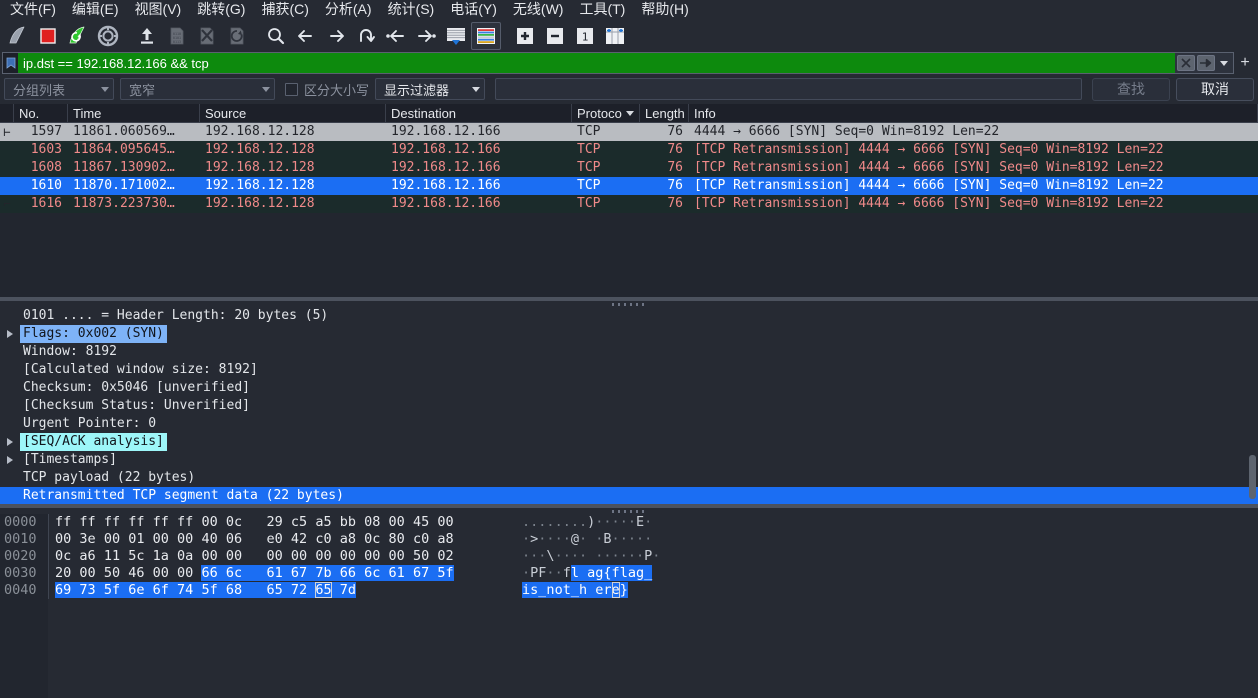 The height and width of the screenshot is (698, 1258). Describe the element at coordinates (629, 388) in the screenshot. I see `packet-detail-row: Checksum: 0x5046 [unverified]` at that location.